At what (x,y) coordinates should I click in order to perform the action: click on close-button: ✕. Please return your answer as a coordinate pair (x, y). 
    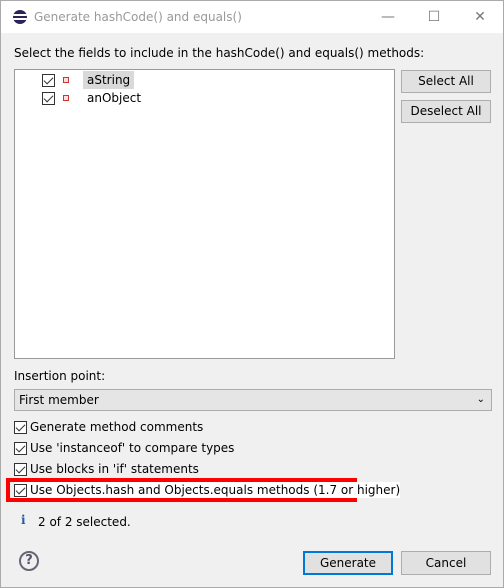
    Looking at the image, I should click on (480, 17).